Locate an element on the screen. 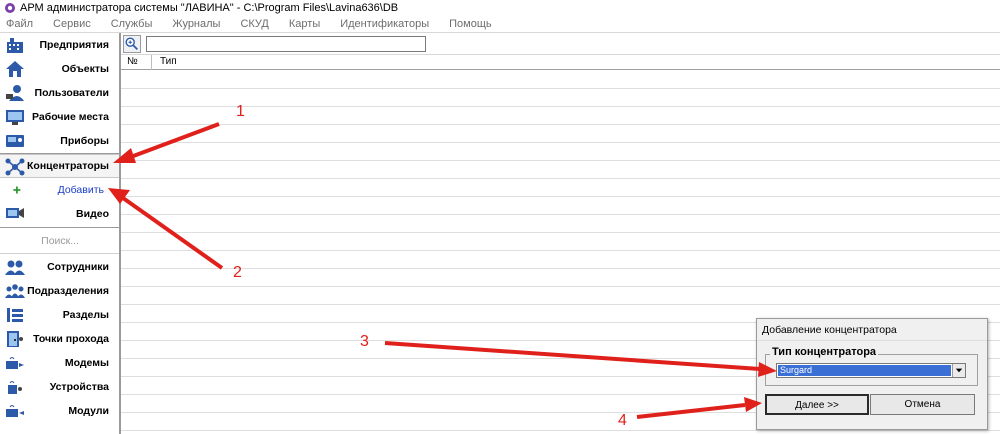  sidebar-item-employees: Сотрудники is located at coordinates (59, 267).